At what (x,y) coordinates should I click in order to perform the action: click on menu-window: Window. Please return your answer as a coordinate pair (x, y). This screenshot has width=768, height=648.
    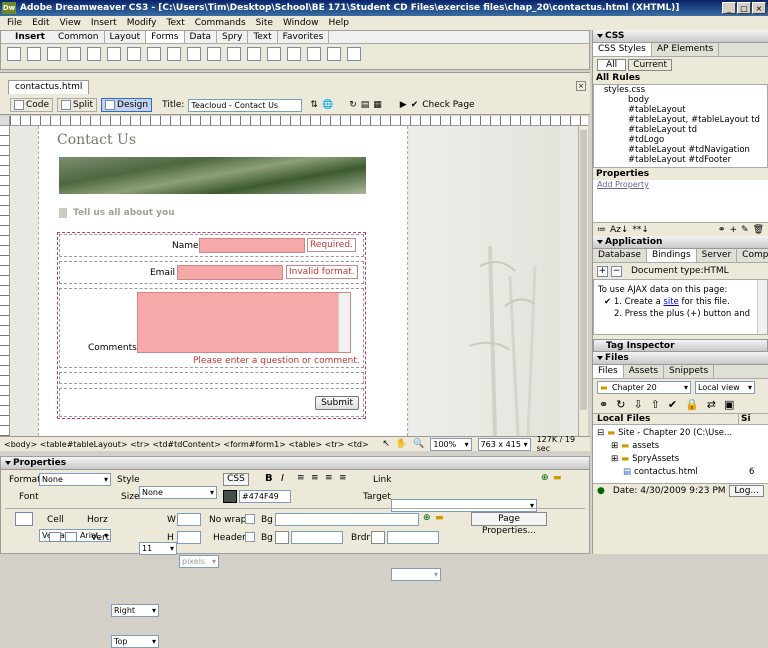
    Looking at the image, I should click on (301, 23).